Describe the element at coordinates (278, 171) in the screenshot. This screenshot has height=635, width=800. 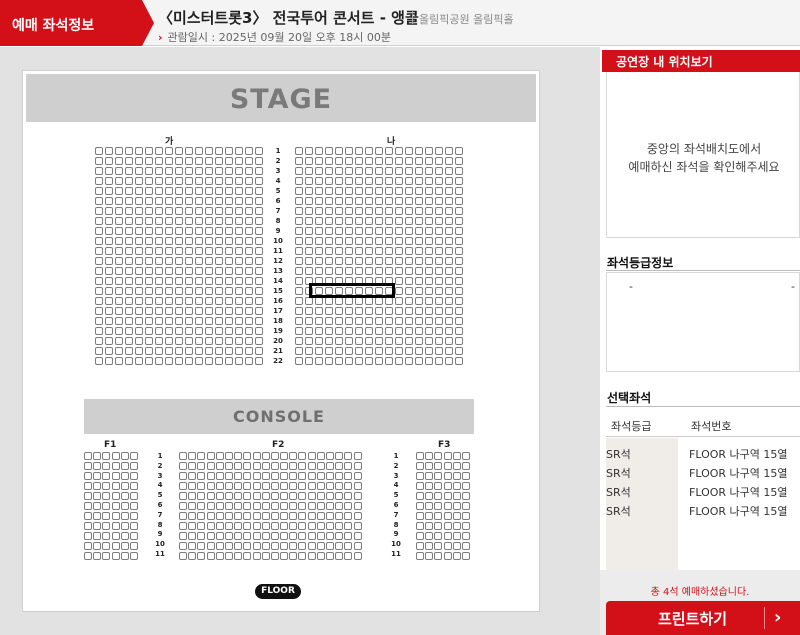
I see `upper-row-number: 3` at that location.